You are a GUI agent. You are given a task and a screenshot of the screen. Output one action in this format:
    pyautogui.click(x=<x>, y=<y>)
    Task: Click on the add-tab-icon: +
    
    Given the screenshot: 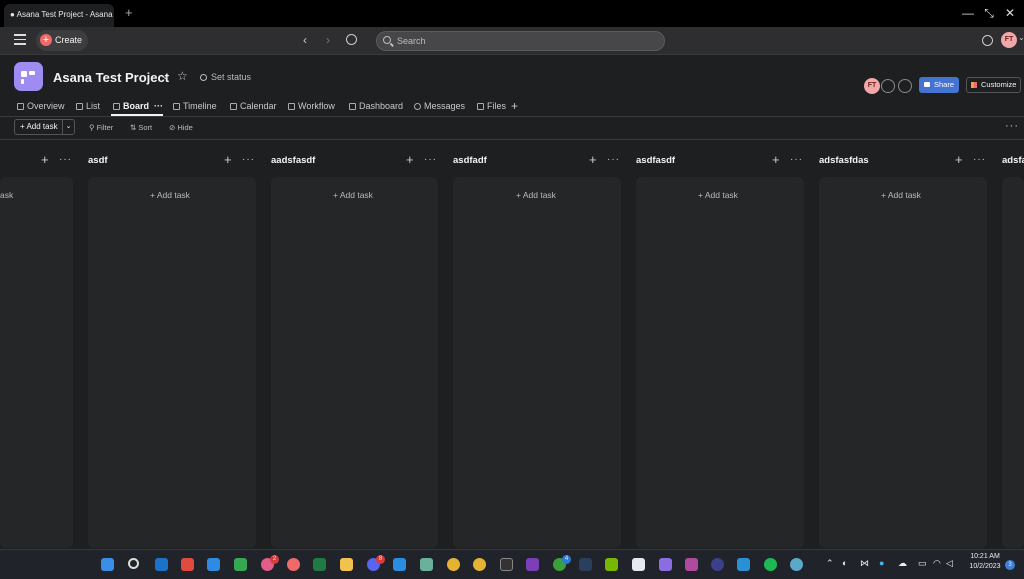 What is the action you would take?
    pyautogui.click(x=514, y=106)
    